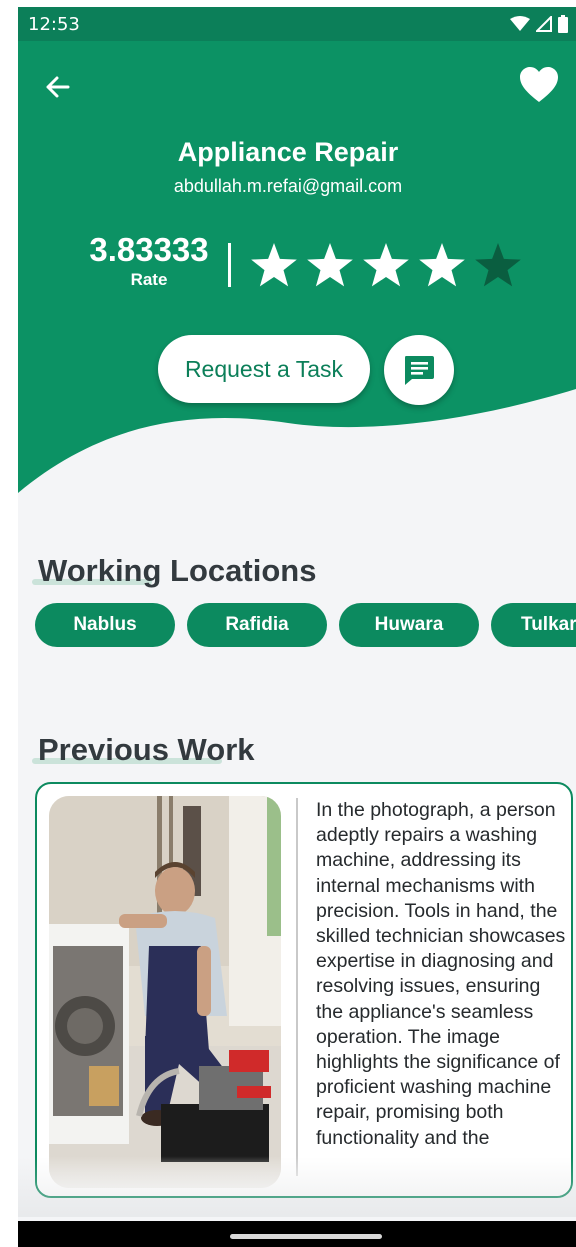 The image size is (576, 1247). I want to click on back-button, so click(58, 87).